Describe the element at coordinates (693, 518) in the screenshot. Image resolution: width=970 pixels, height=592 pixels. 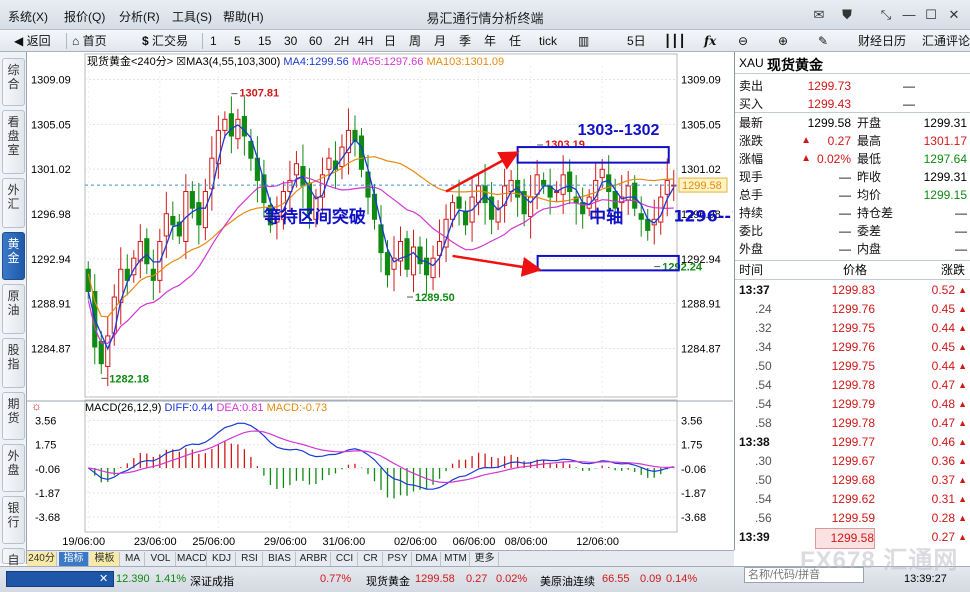
I see `macd-y-tick-right: -3.68` at that location.